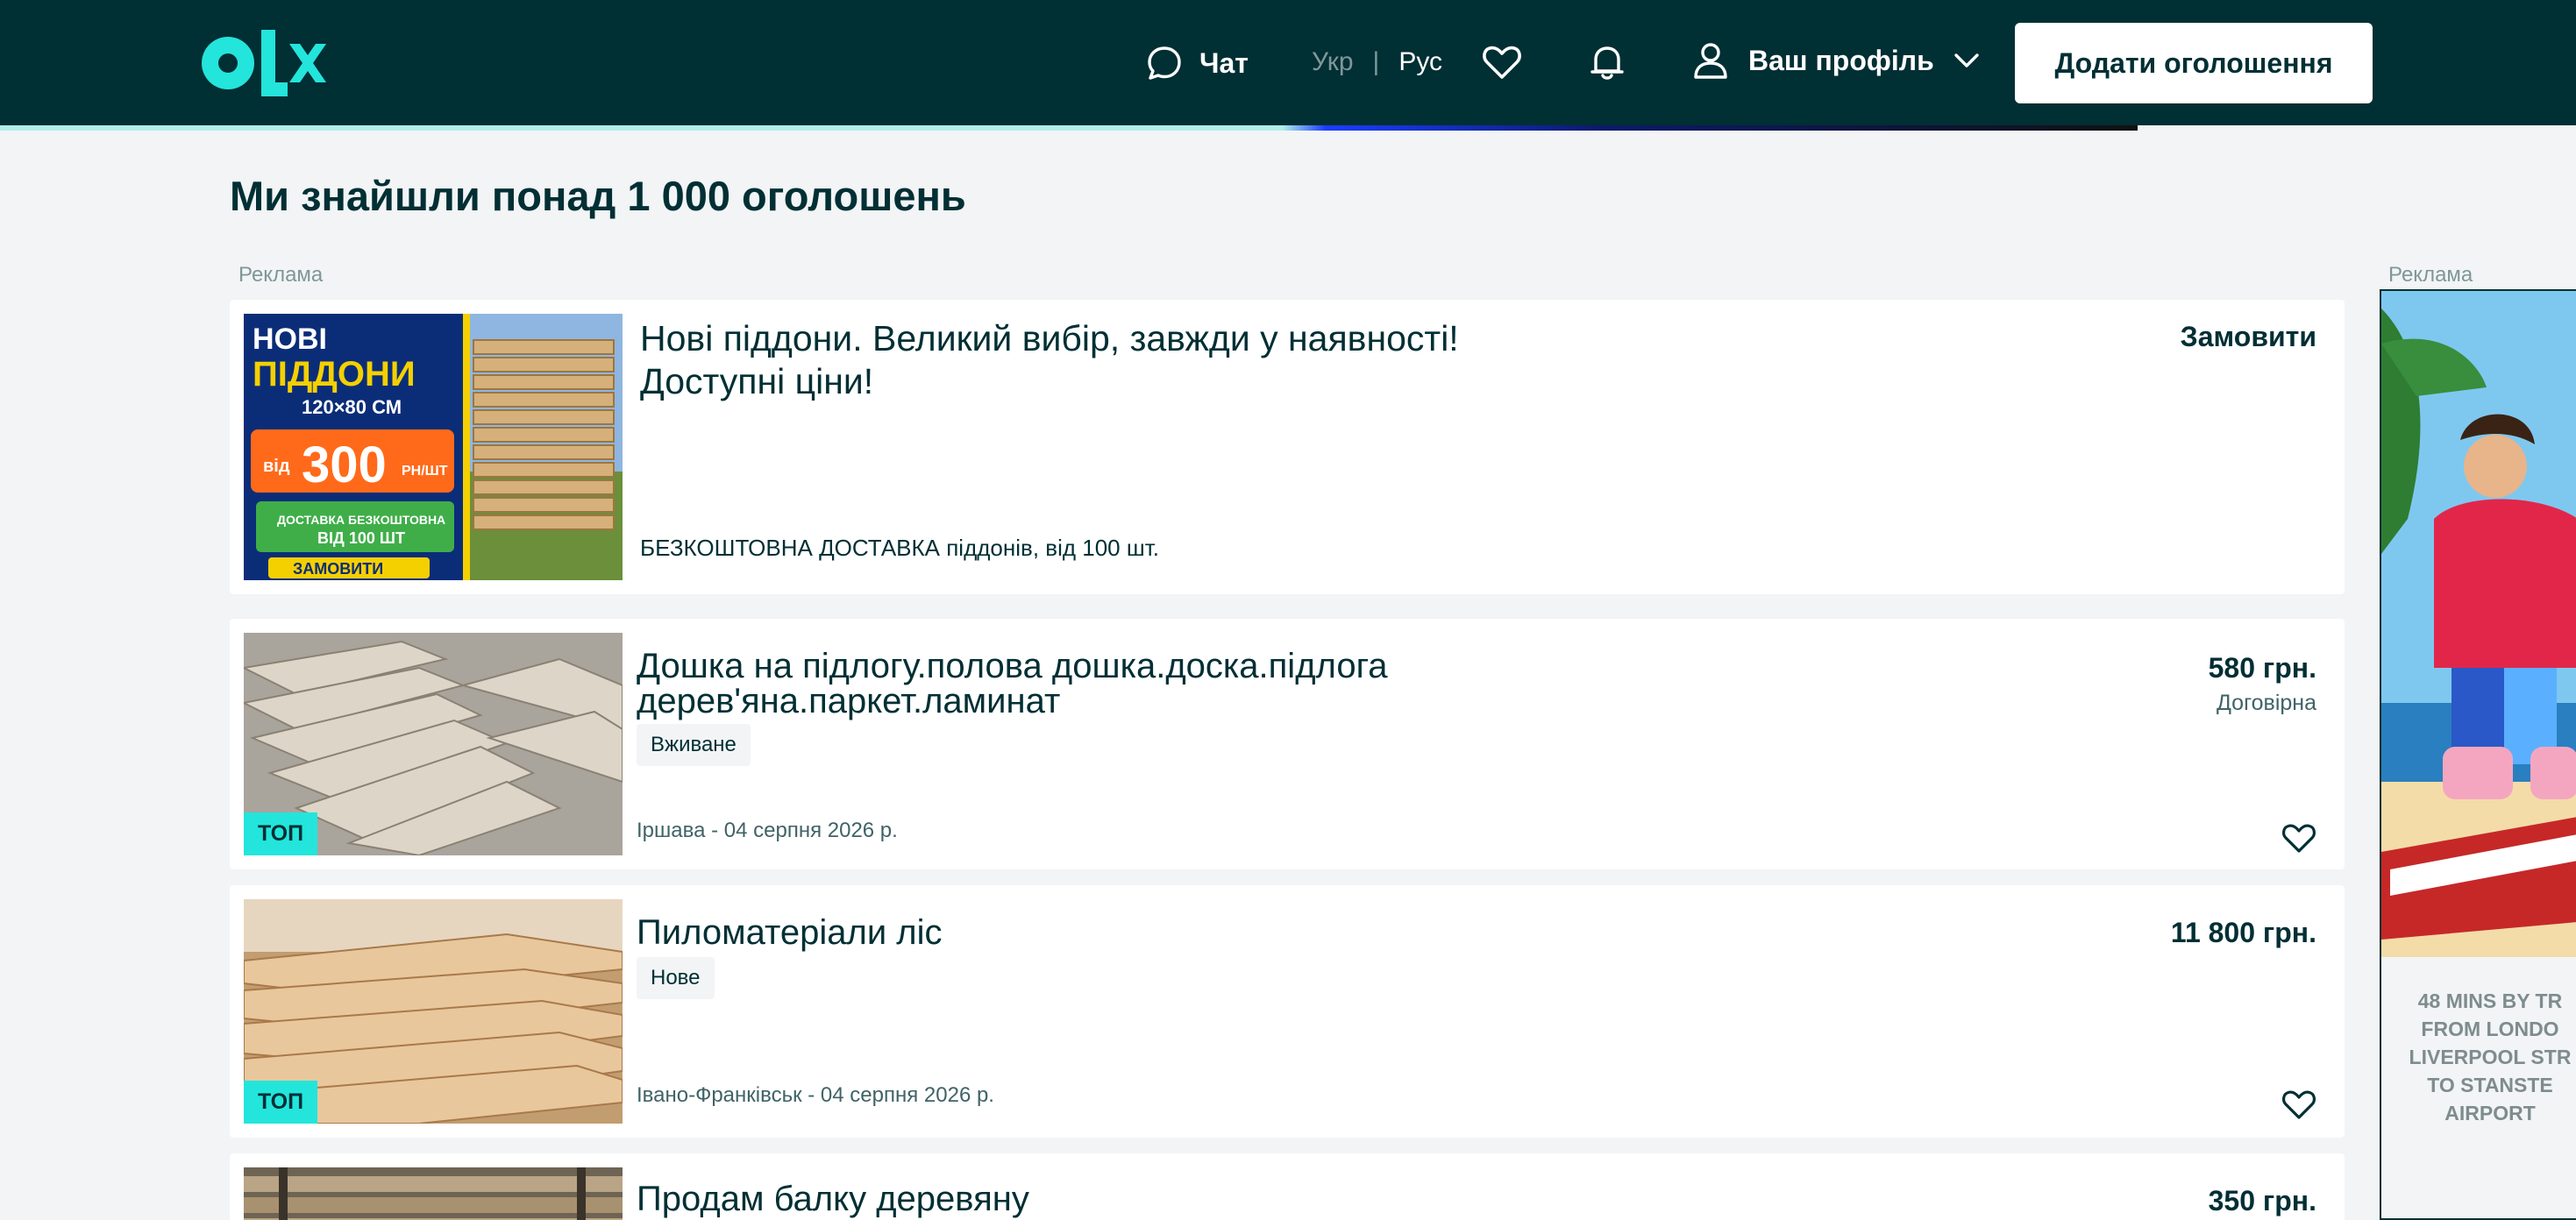 The width and height of the screenshot is (2576, 1220). Describe the element at coordinates (276, 466) in the screenshot. I see `banner-from: від` at that location.